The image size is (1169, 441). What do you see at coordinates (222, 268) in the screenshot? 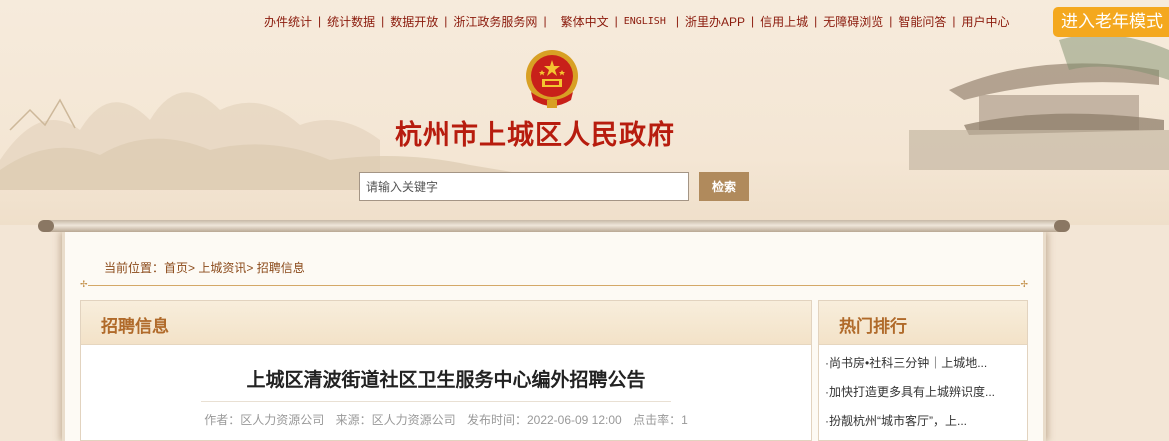
I see `breadcrumb-news: 上城资讯` at bounding box center [222, 268].